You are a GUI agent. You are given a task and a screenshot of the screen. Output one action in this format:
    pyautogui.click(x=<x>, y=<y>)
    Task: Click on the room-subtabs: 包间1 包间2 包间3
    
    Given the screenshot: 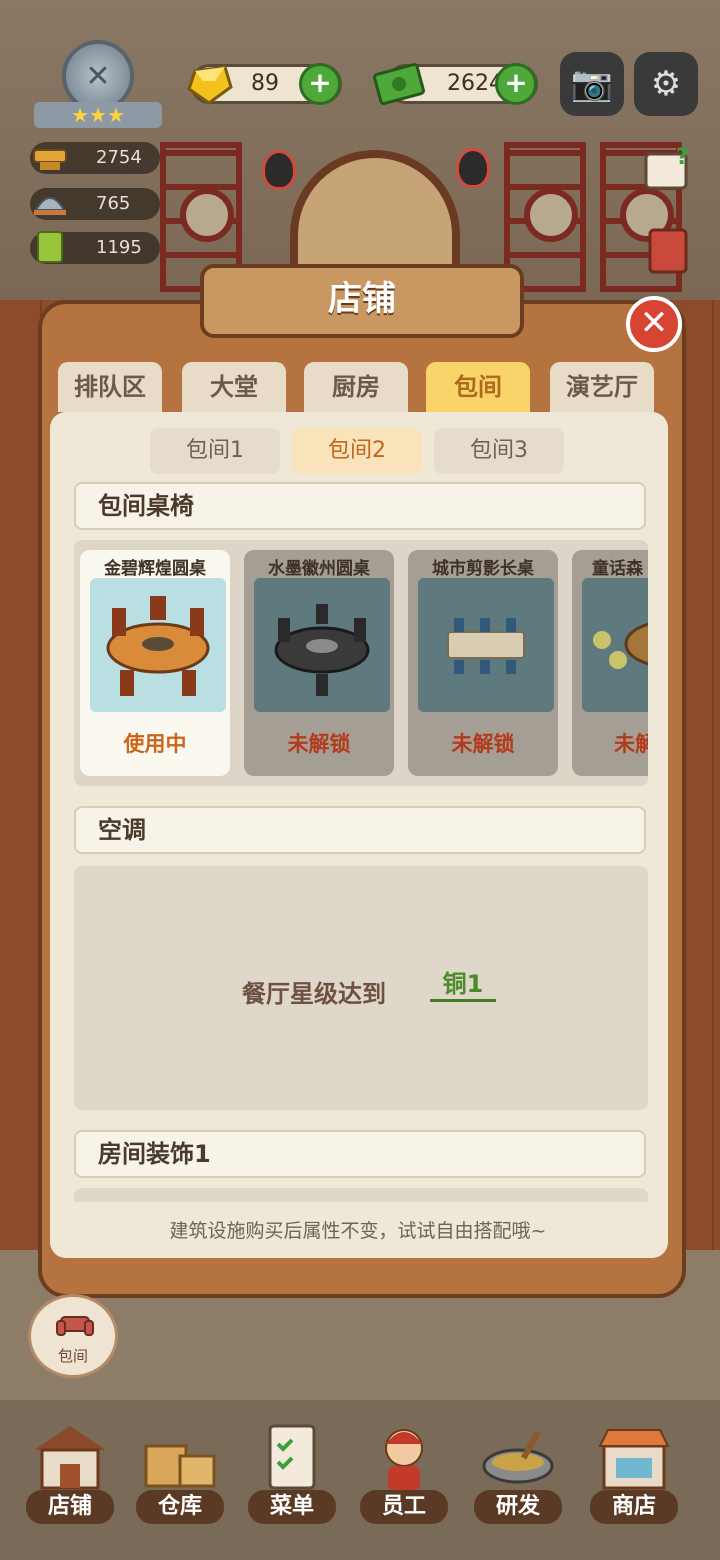 What is the action you would take?
    pyautogui.click(x=360, y=451)
    